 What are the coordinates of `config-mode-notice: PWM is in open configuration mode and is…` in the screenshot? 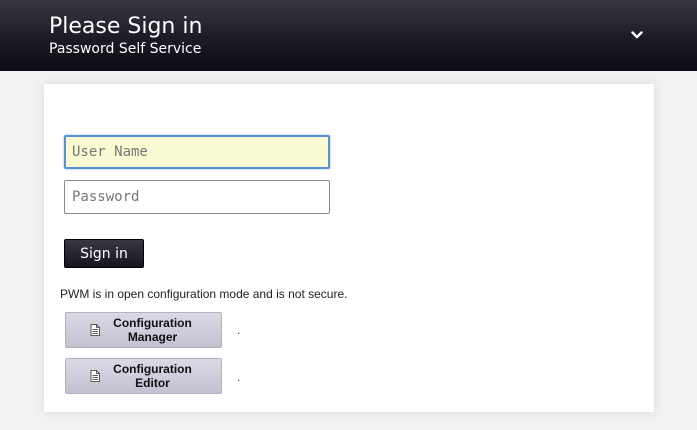 It's located at (204, 294).